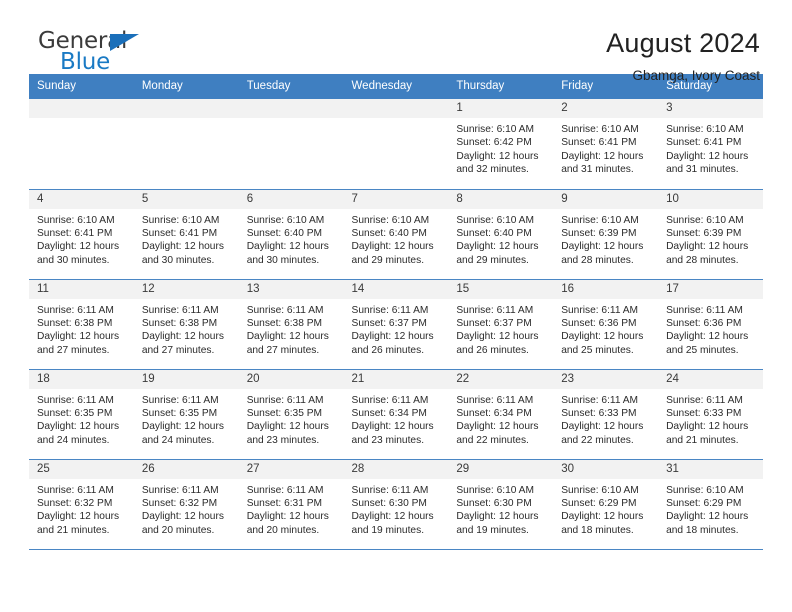  Describe the element at coordinates (704, 323) in the screenshot. I see `sunset-text: Sunset: 6:36 PM` at that location.